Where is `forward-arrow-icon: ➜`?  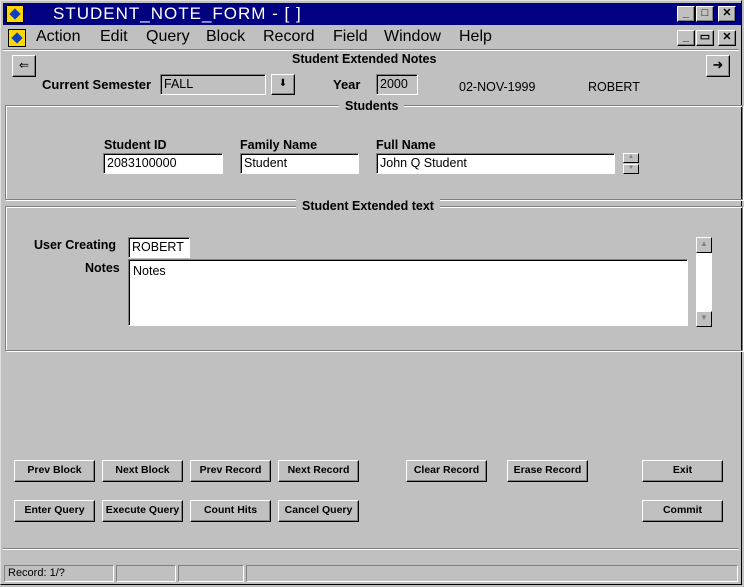
forward-arrow-icon: ➜ is located at coordinates (718, 64).